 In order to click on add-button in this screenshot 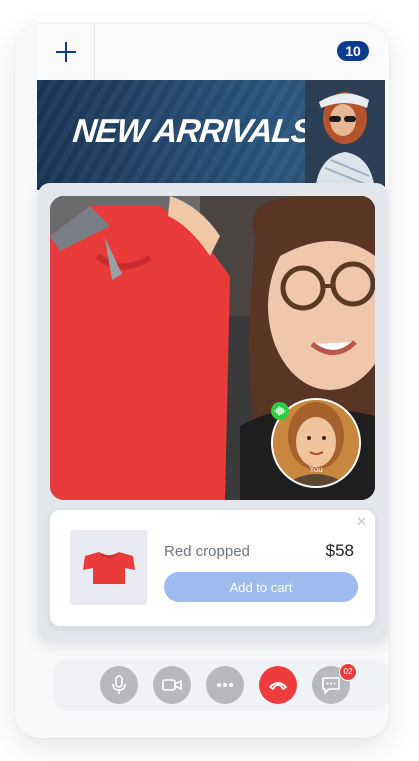, I will do `click(66, 52)`.